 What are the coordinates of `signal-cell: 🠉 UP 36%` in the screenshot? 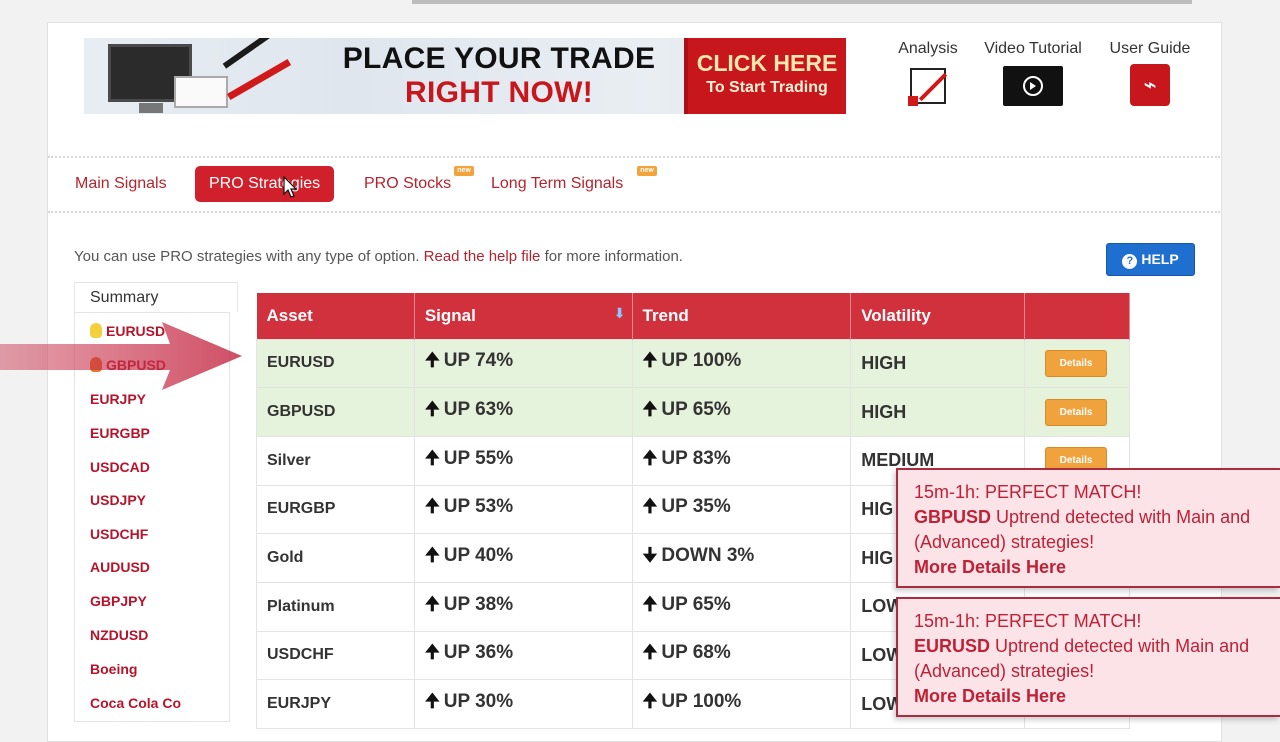 It's located at (523, 655).